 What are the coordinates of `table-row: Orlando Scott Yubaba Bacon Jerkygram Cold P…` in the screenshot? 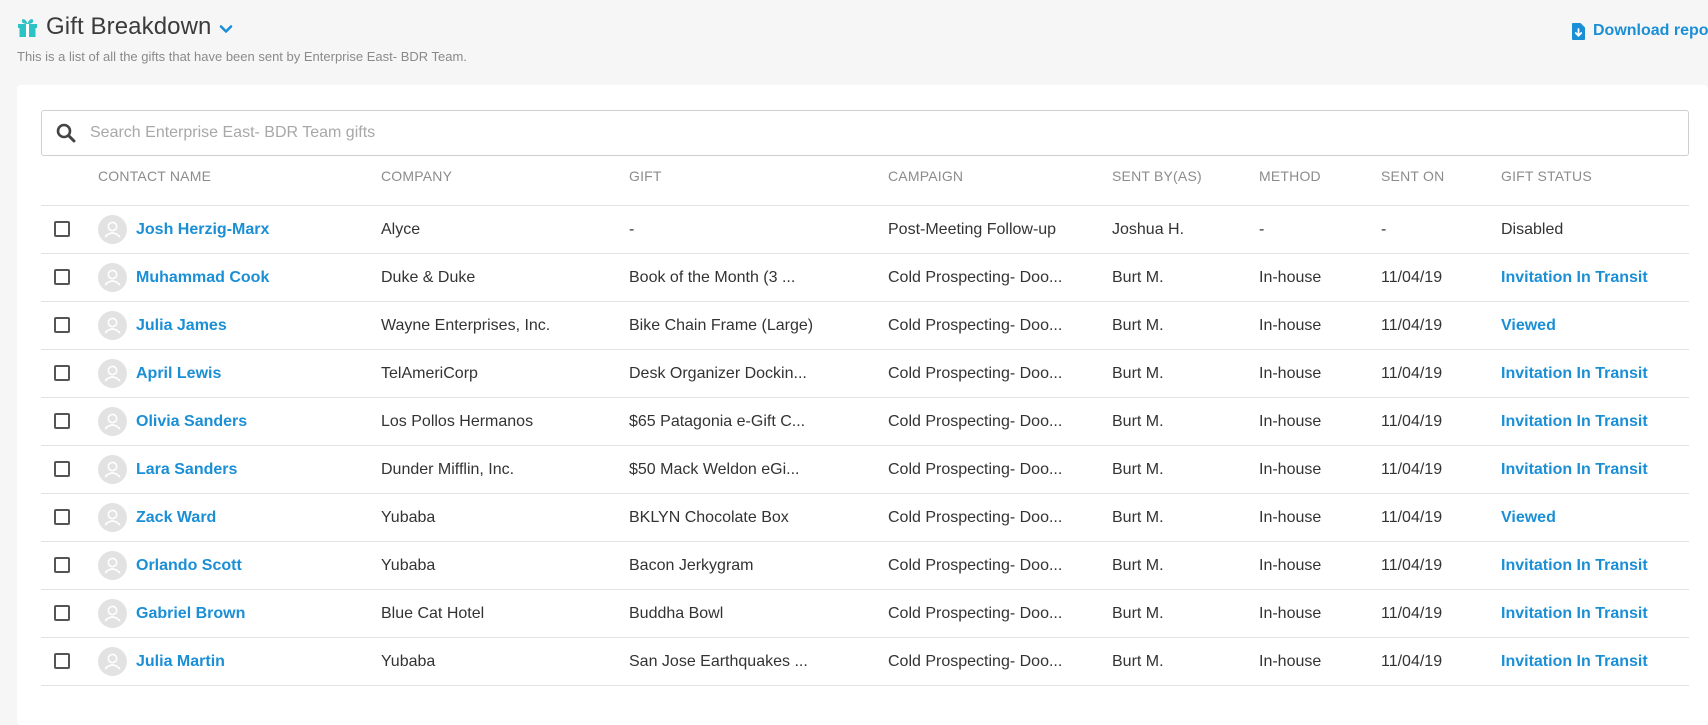 It's located at (865, 566).